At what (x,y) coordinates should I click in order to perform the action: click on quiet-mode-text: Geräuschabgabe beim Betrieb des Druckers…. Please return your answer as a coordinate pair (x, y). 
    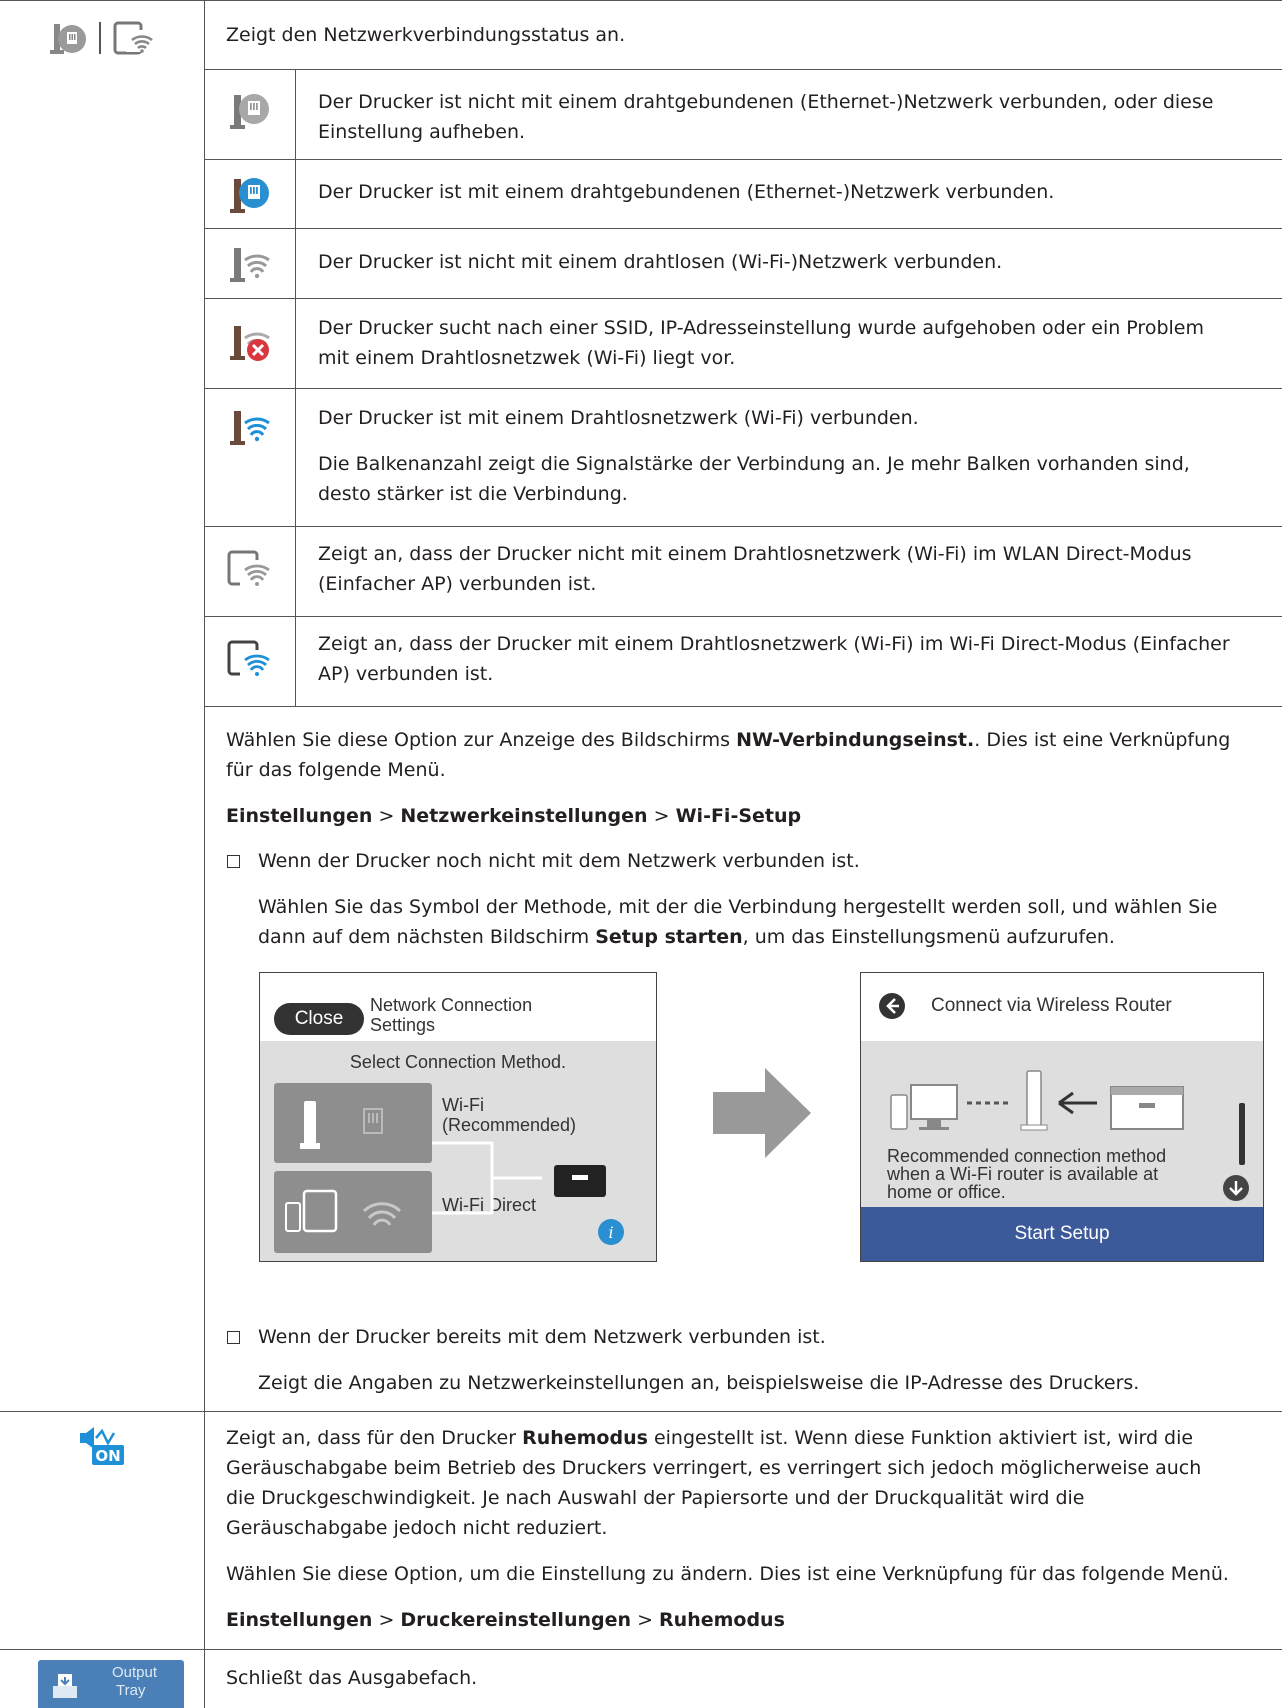
    Looking at the image, I should click on (714, 1468).